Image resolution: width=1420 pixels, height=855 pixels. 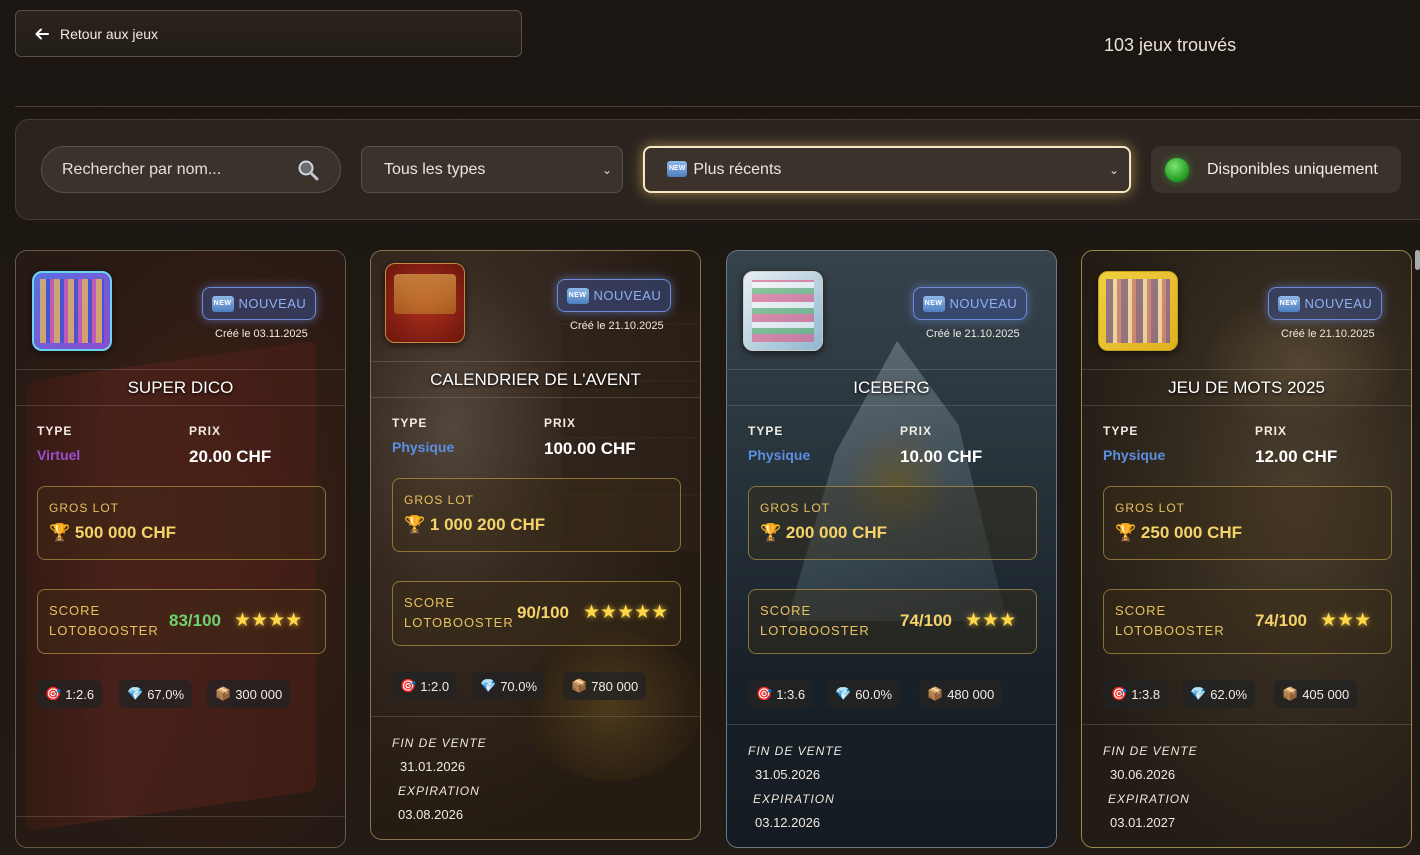 What do you see at coordinates (1326, 694) in the screenshot?
I see `tickets-value: 405 000` at bounding box center [1326, 694].